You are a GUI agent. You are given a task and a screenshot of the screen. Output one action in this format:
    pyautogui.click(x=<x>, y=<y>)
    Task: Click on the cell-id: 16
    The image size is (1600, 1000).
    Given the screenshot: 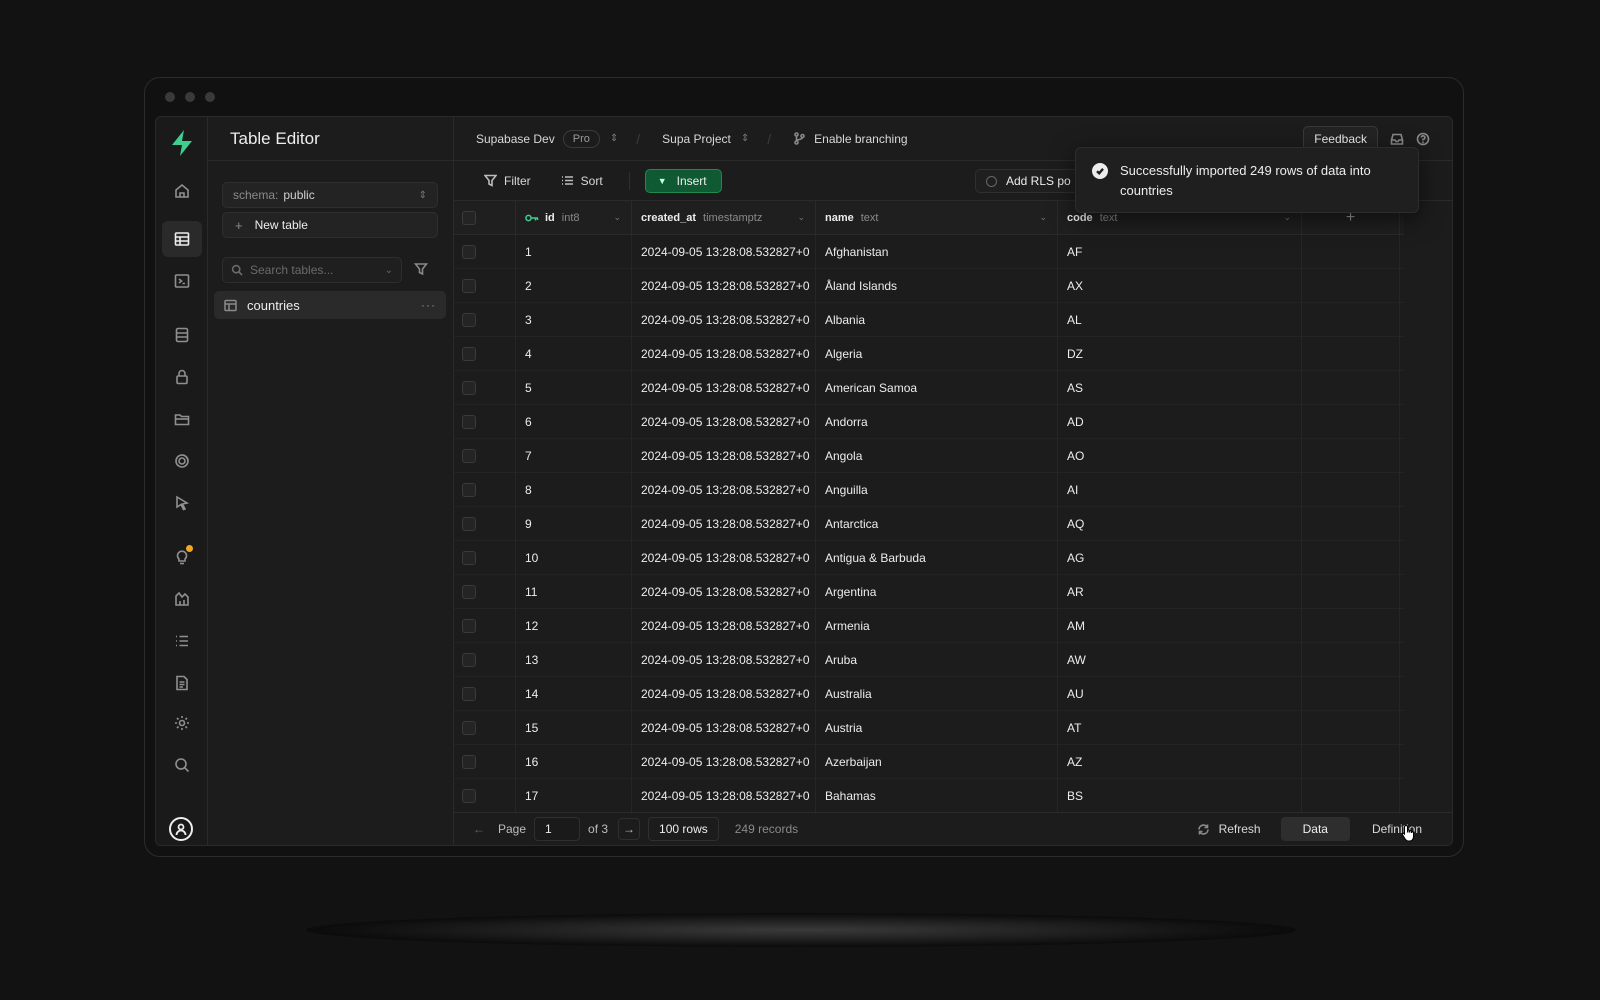 What is the action you would take?
    pyautogui.click(x=574, y=761)
    